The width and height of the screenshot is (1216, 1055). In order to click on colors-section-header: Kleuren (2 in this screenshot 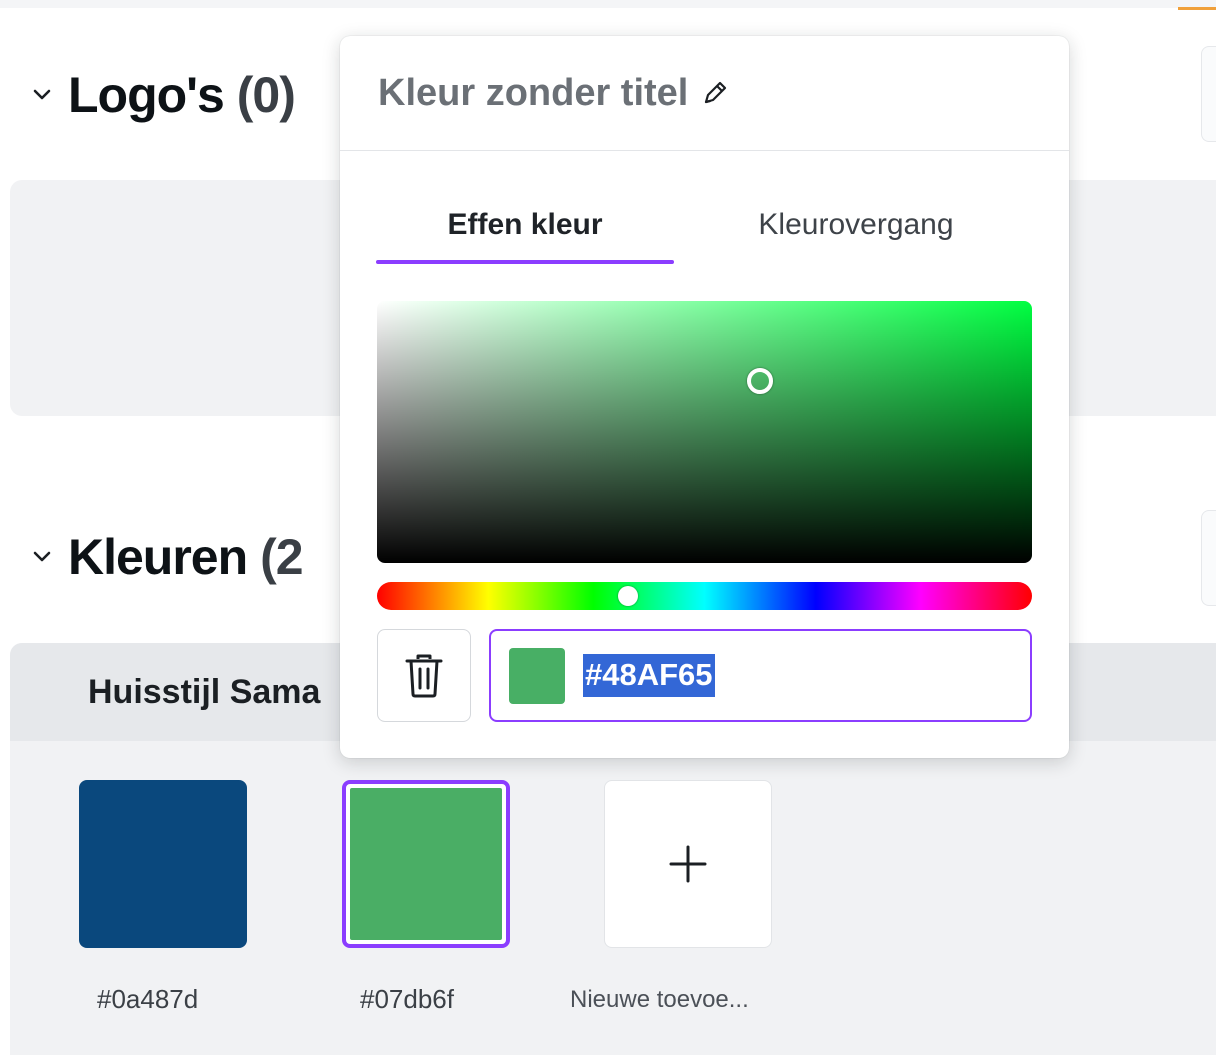, I will do `click(167, 557)`.